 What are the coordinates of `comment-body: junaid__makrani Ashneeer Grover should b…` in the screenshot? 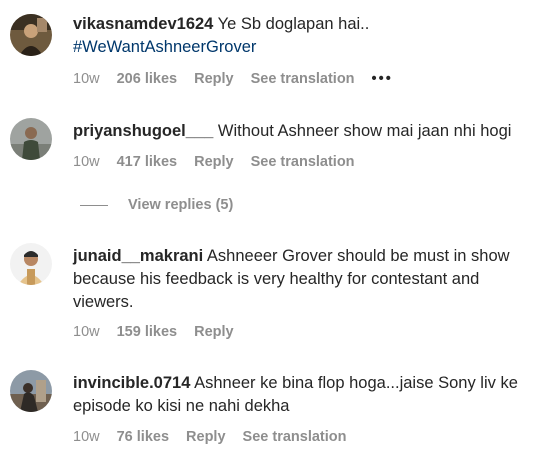 It's located at (308, 279).